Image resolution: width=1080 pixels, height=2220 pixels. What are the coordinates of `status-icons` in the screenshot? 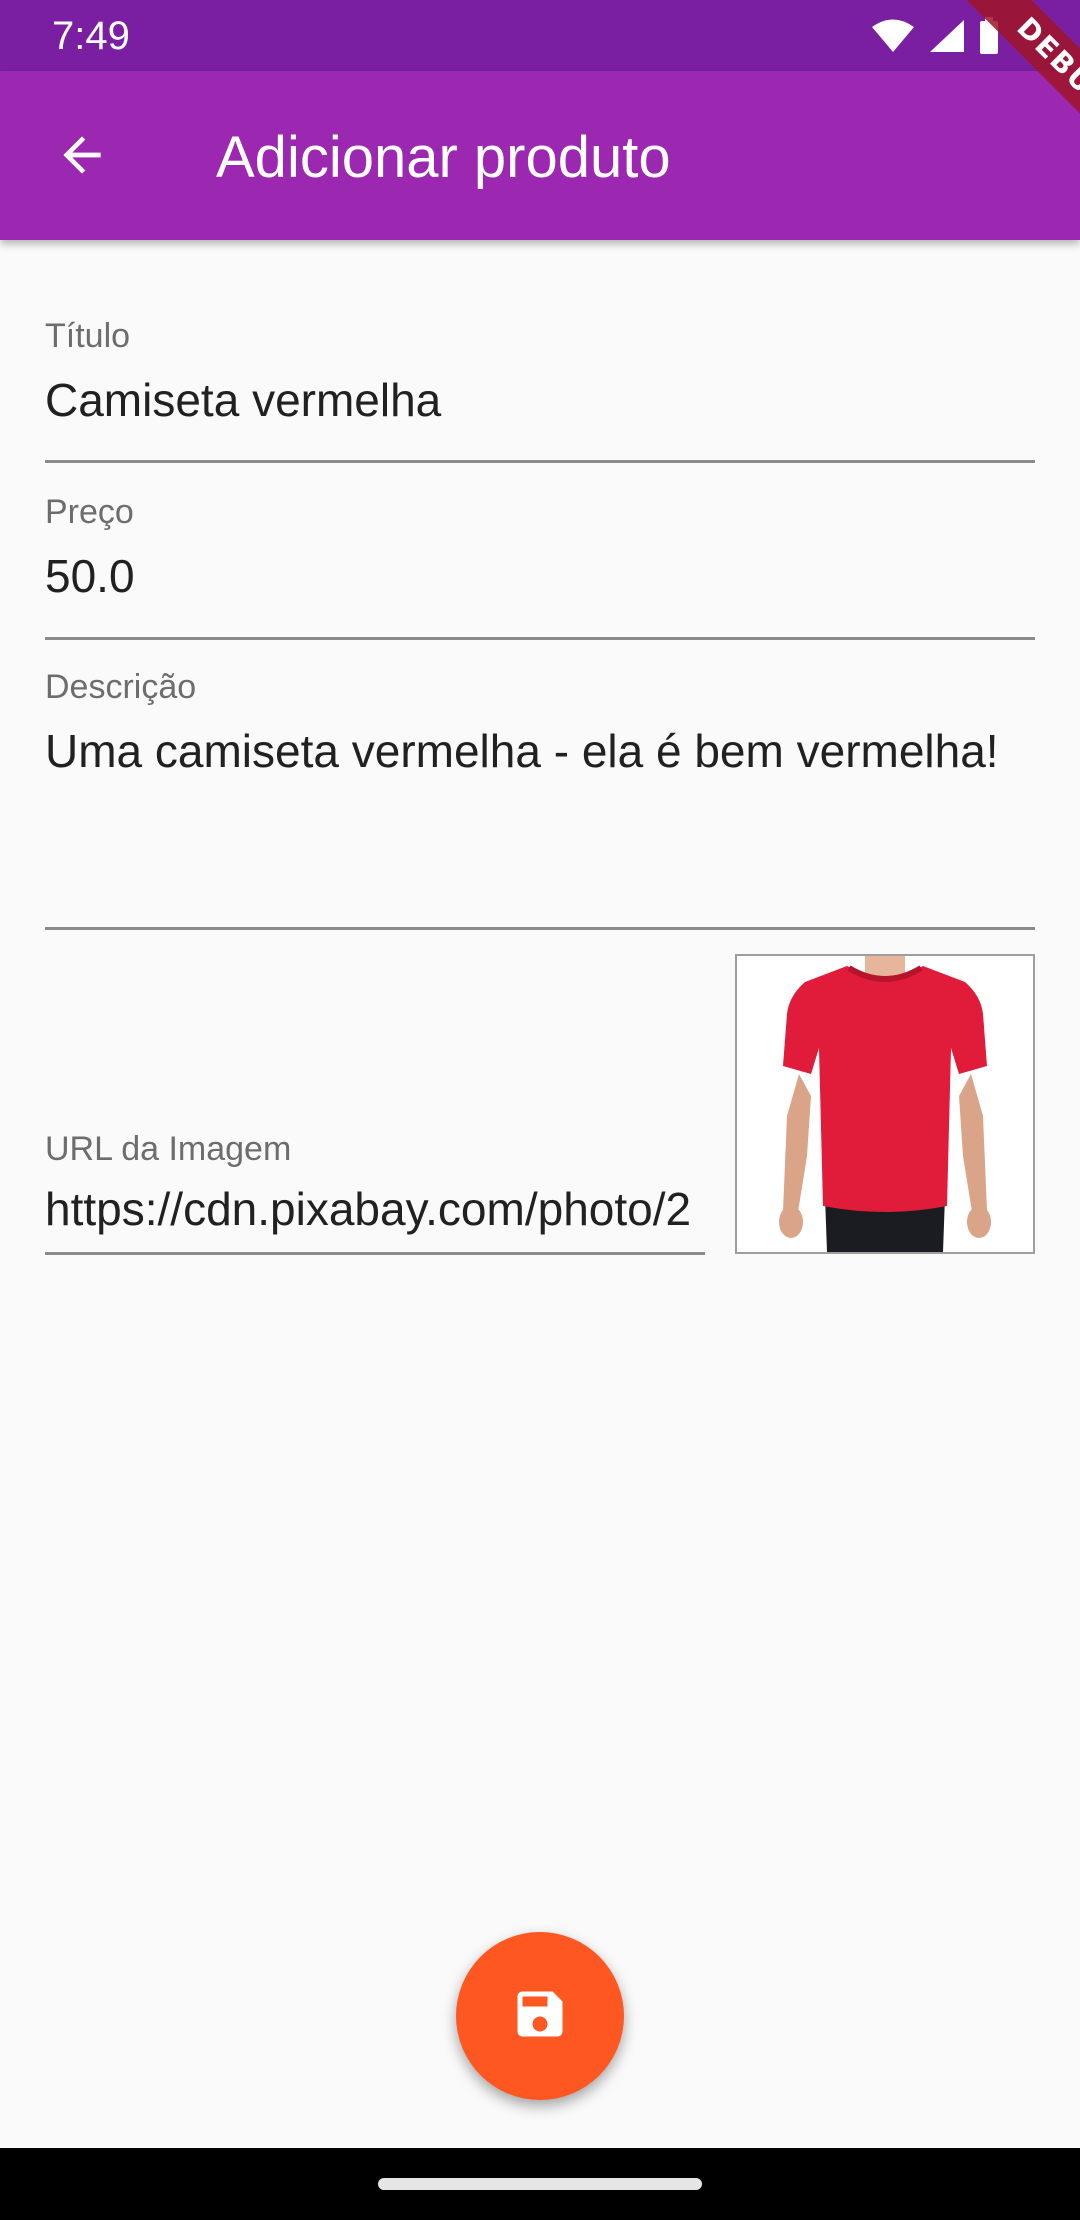 It's located at (935, 36).